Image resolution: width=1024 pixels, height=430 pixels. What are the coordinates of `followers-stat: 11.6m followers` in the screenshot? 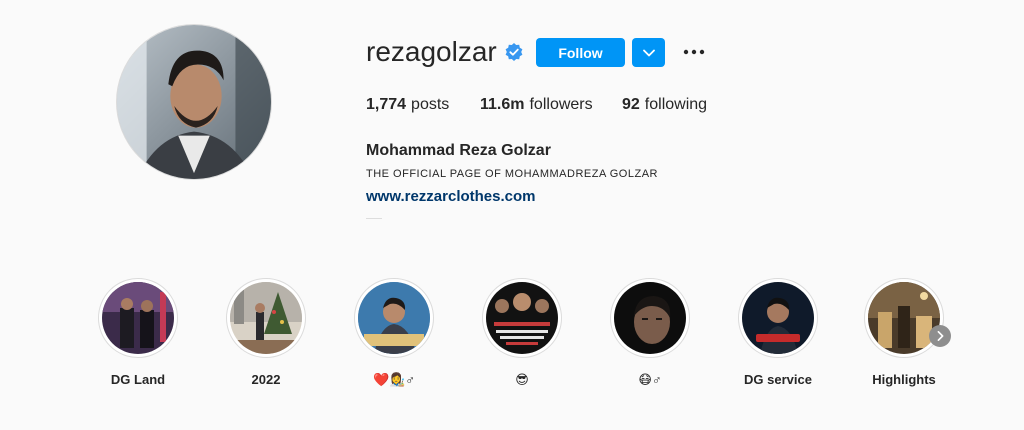 It's located at (551, 105).